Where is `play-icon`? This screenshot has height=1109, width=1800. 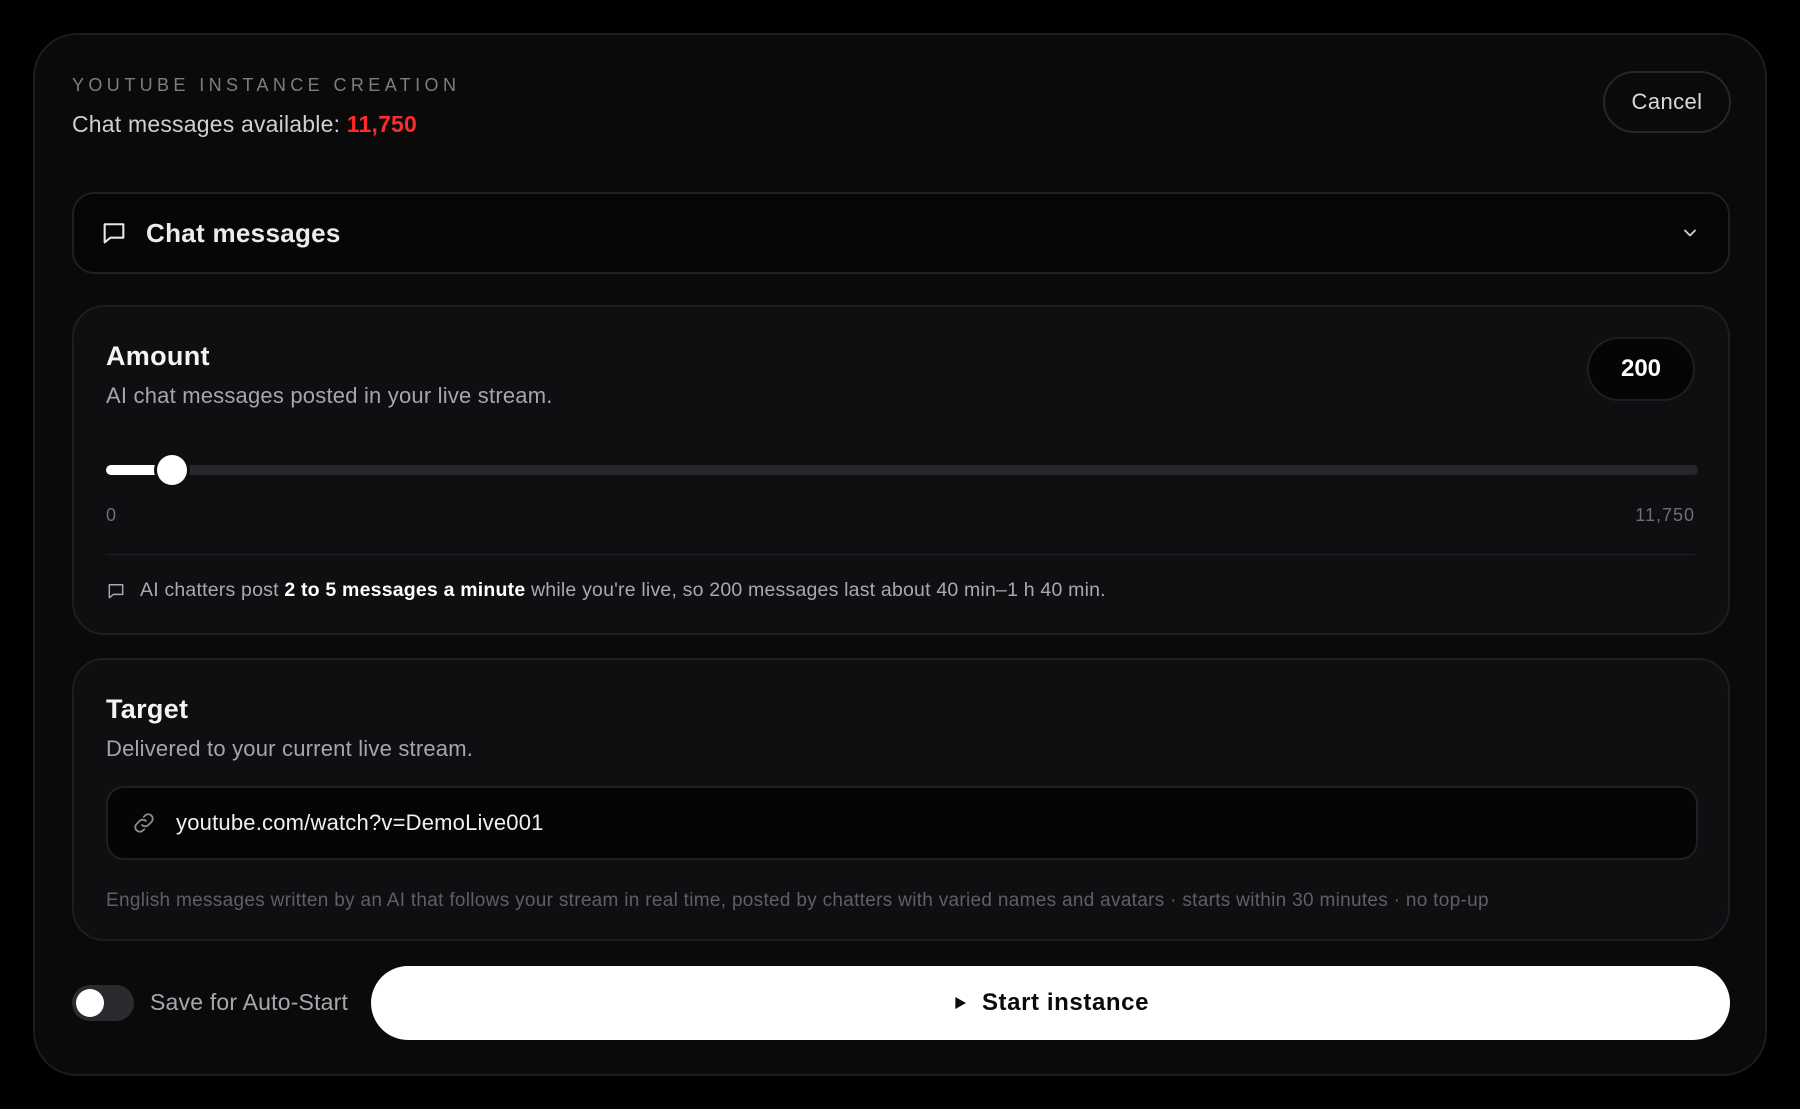
play-icon is located at coordinates (961, 1003).